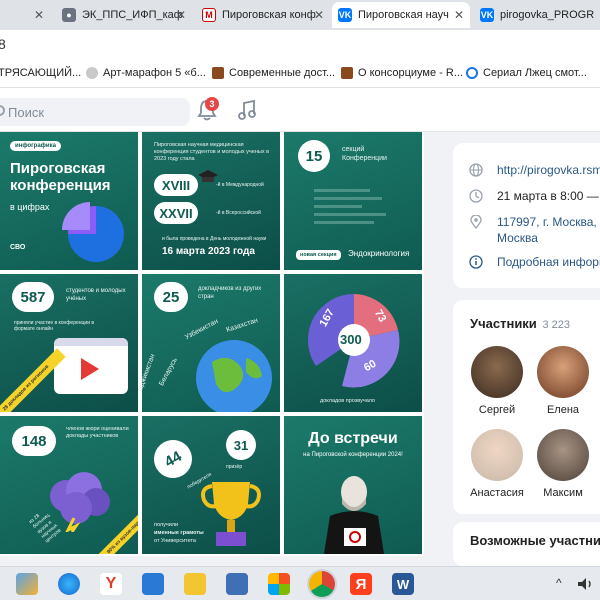 The width and height of the screenshot is (600, 600). I want to click on time-row: 21 марта в 8:00 — 21, so click(534, 196).